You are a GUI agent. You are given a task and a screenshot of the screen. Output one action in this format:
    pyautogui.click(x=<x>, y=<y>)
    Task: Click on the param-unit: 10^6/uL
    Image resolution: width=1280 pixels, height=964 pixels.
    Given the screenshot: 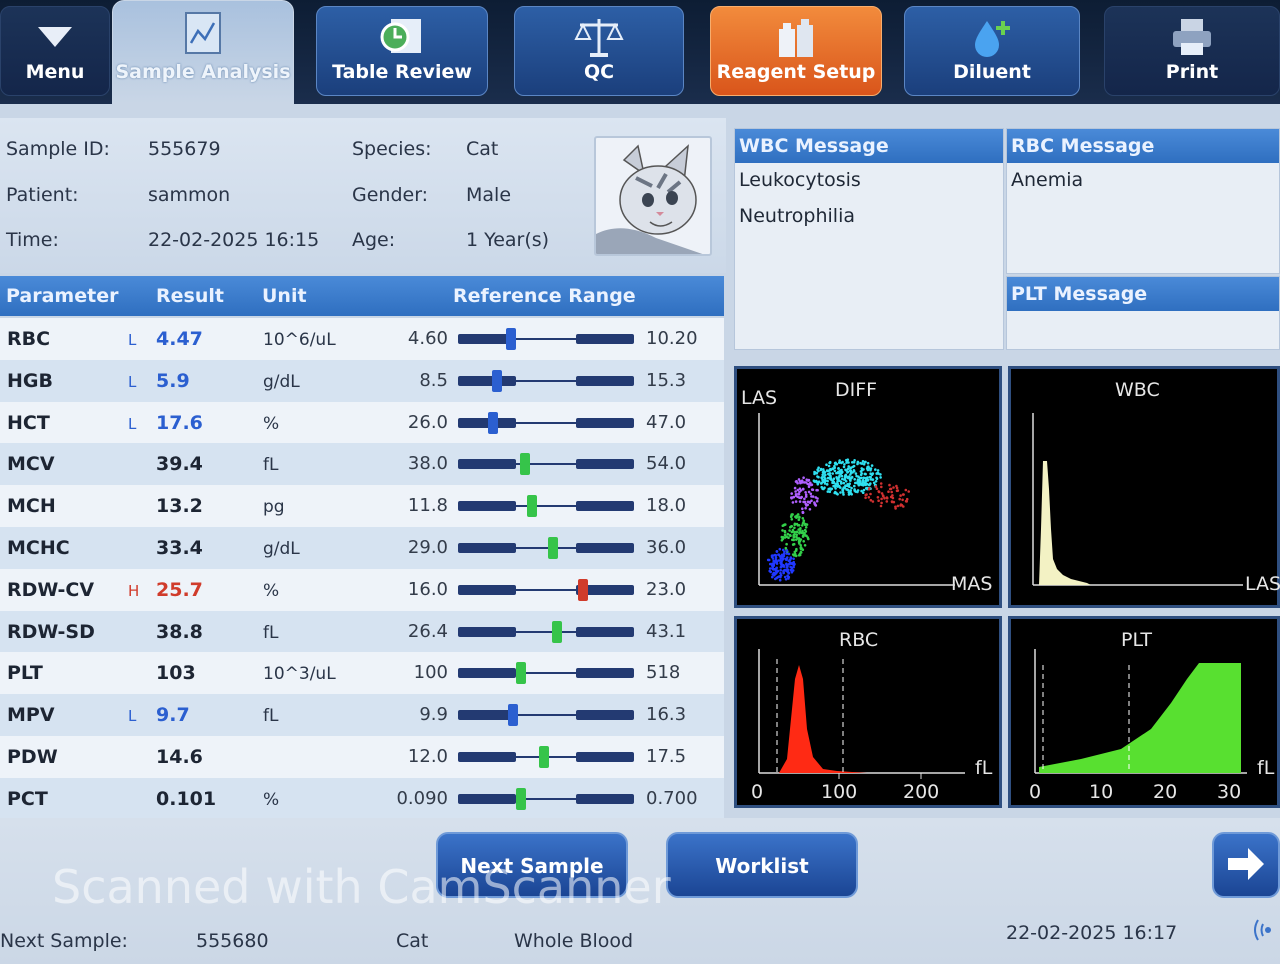 What is the action you would take?
    pyautogui.click(x=299, y=340)
    